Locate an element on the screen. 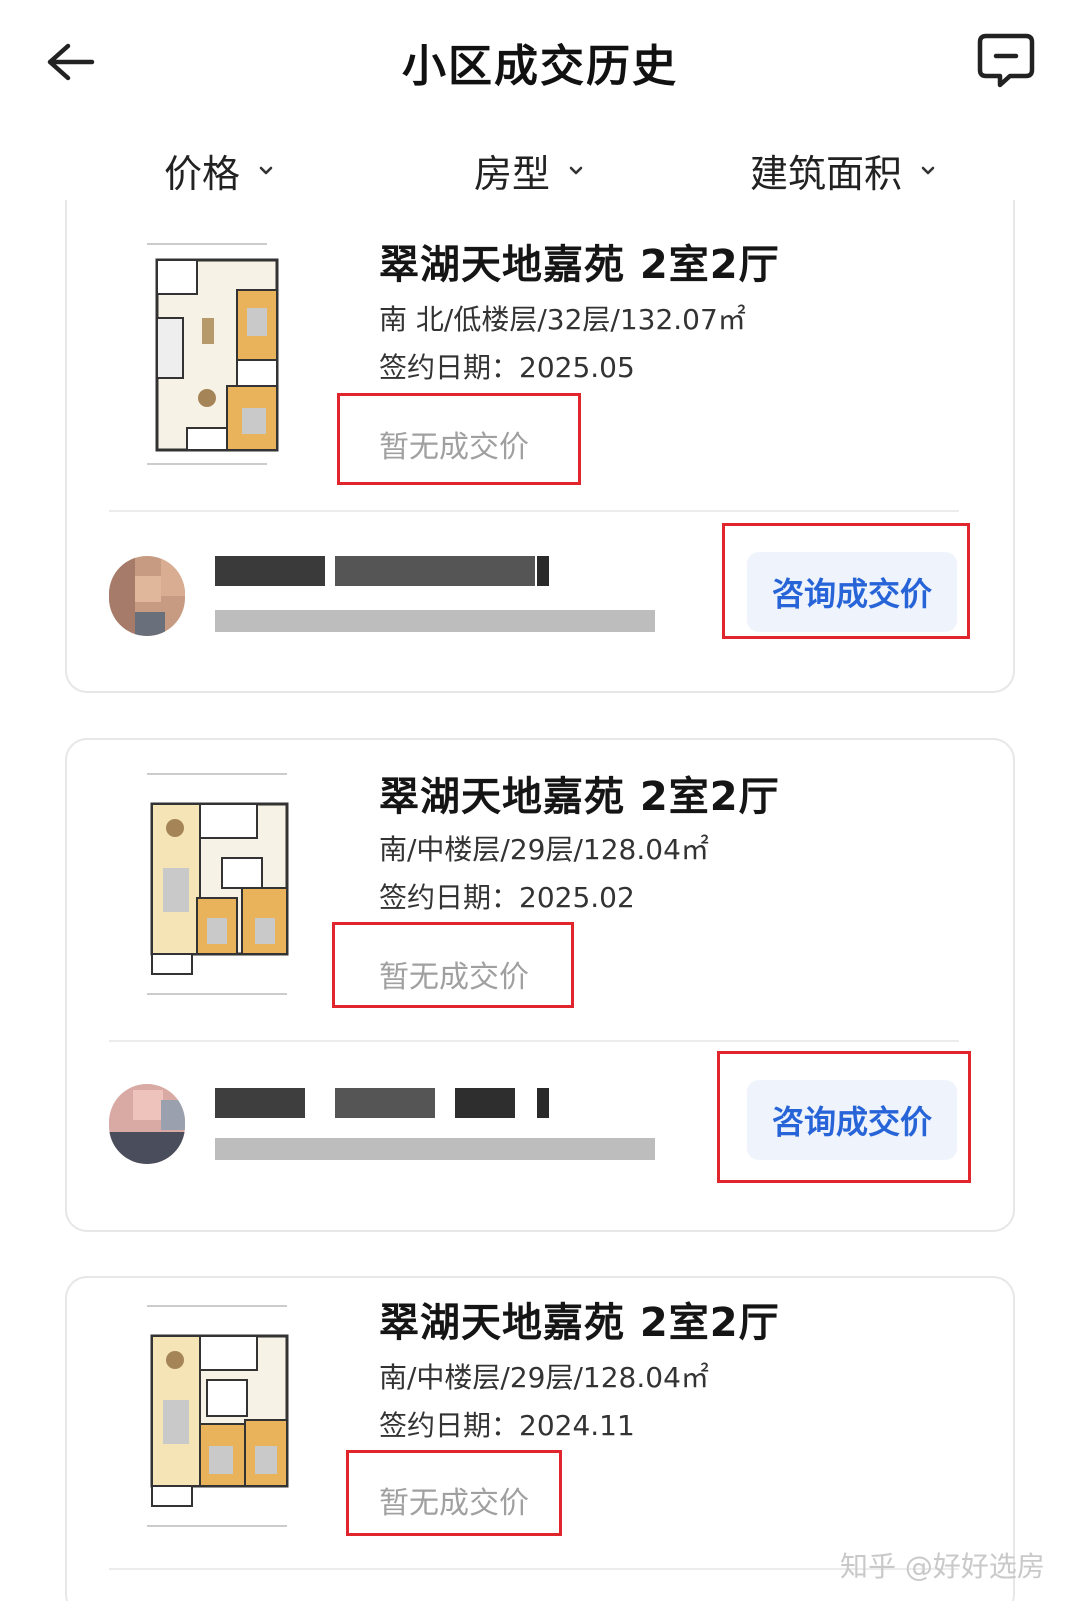 This screenshot has width=1080, height=1601. listing-date: 签约日期：2024.11 is located at coordinates (507, 1425).